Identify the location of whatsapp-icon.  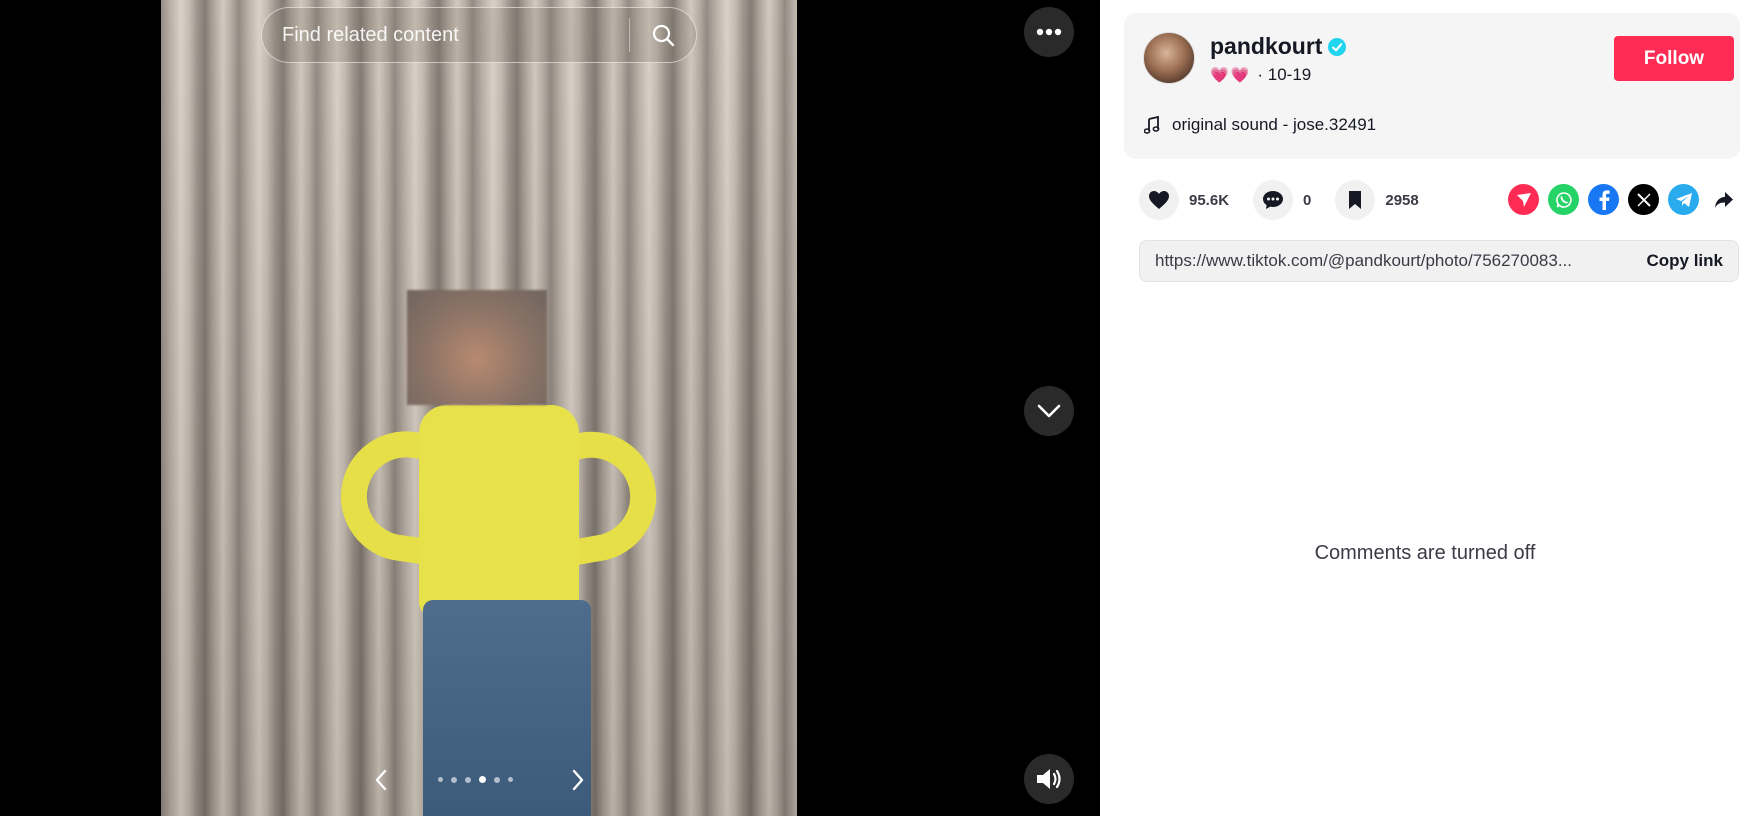
(1563, 199).